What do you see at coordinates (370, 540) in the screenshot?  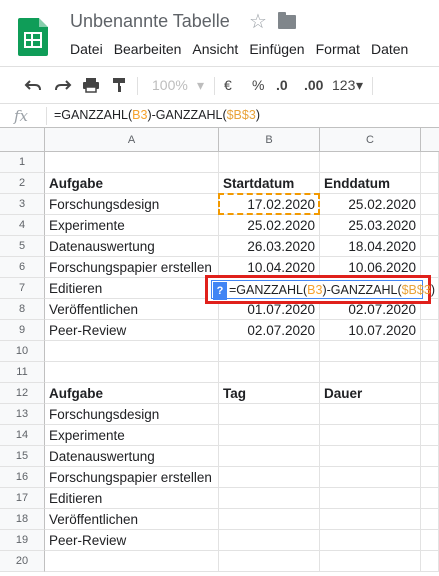 I see `cell-c19` at bounding box center [370, 540].